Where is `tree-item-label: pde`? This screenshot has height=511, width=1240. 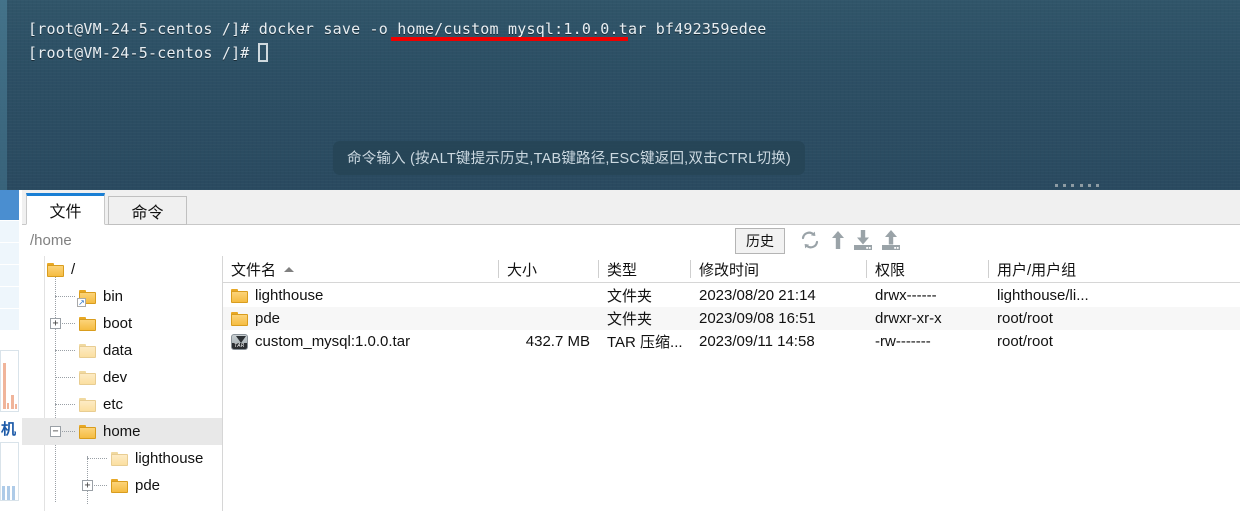 tree-item-label: pde is located at coordinates (148, 485).